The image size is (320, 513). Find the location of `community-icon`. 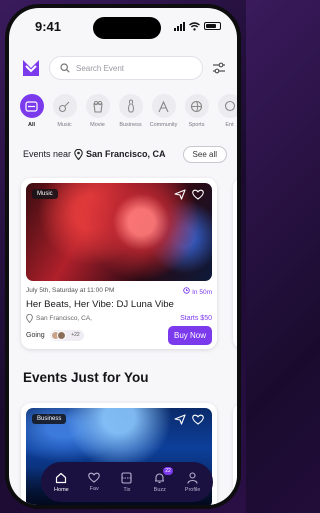

community-icon is located at coordinates (163, 106).